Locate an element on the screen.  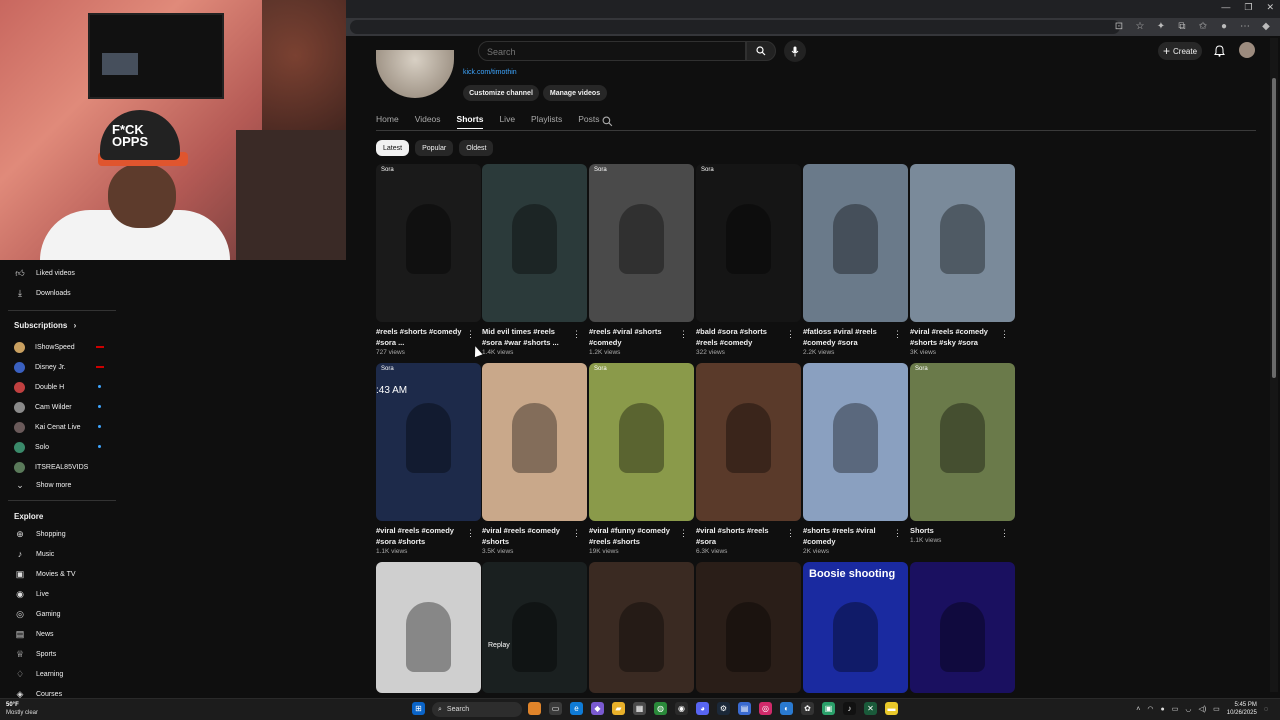
sidebar-item-liked-videos: 👍︎ Liked videos is located at coordinates (44, 273).